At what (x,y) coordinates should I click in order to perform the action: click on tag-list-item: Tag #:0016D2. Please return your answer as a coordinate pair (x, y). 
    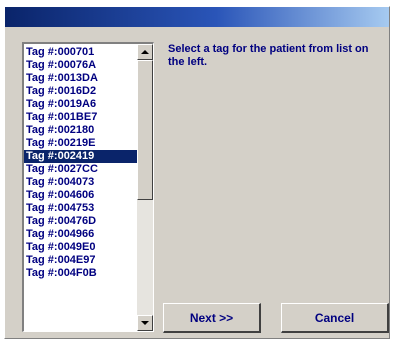
    Looking at the image, I should click on (81, 91).